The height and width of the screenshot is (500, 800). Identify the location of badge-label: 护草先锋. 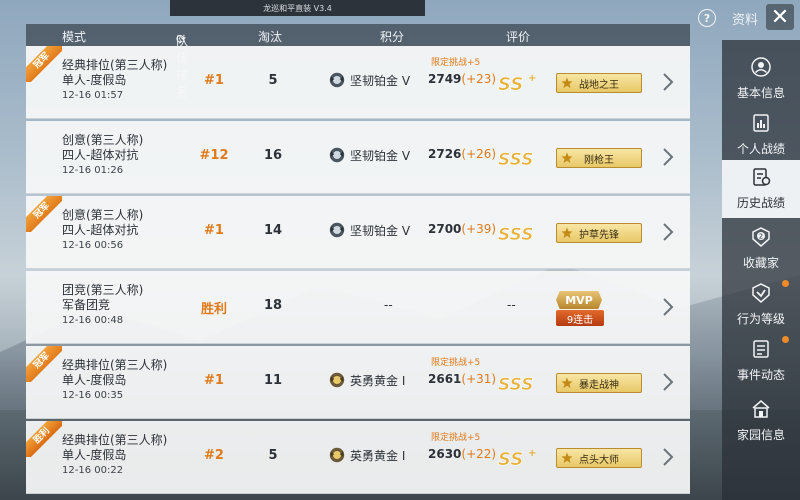
(599, 235).